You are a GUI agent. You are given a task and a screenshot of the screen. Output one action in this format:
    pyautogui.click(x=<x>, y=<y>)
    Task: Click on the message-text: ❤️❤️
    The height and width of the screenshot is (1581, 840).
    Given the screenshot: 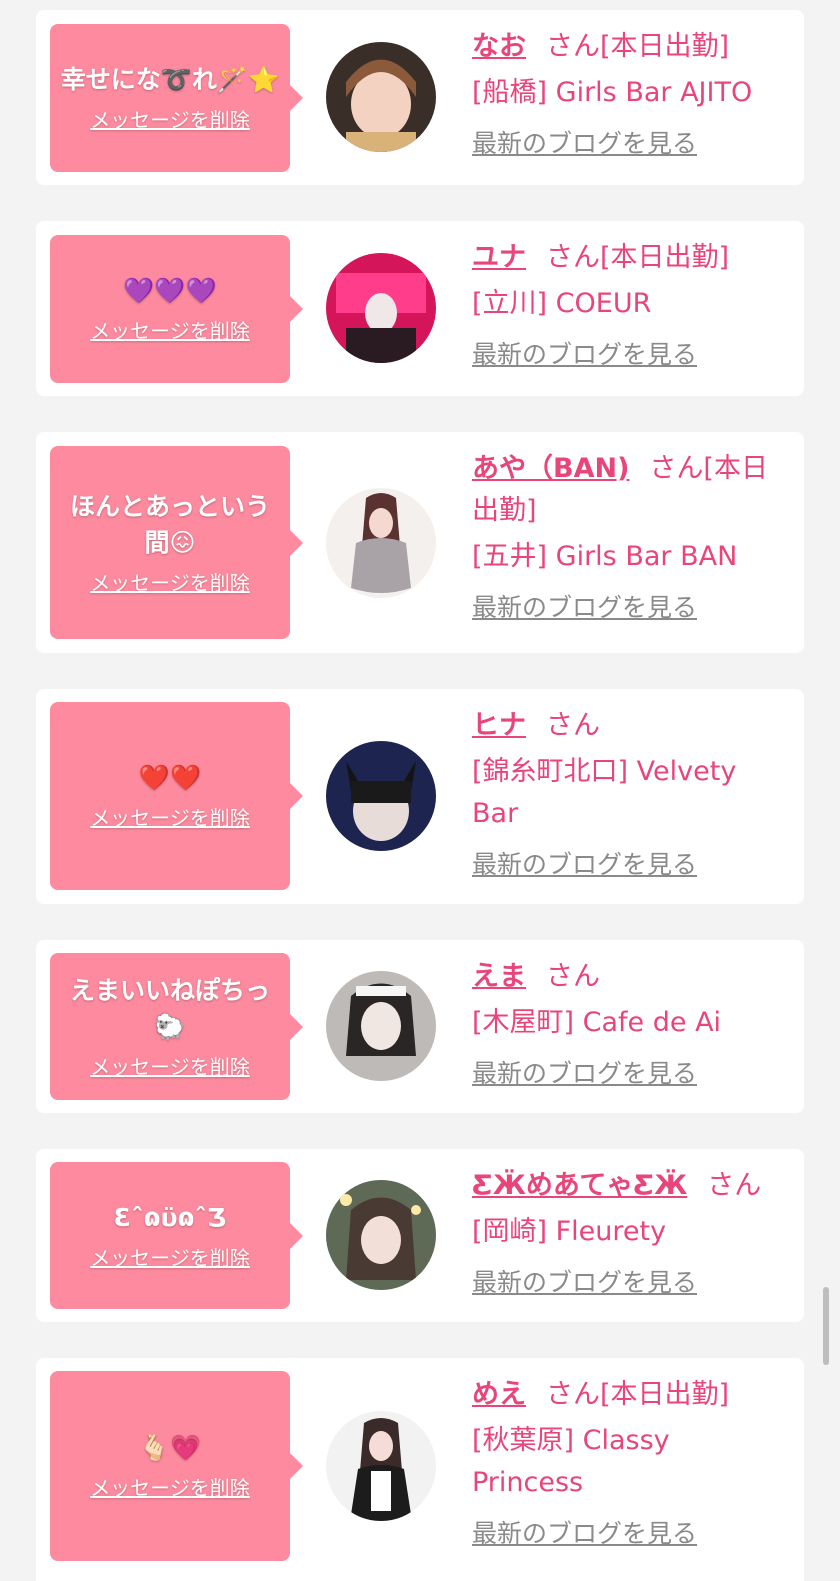 What is the action you would take?
    pyautogui.click(x=170, y=777)
    